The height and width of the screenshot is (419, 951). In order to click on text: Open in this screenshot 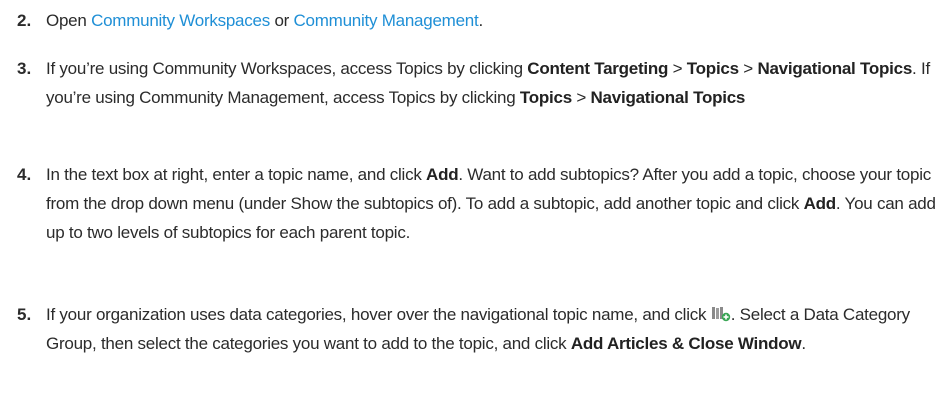, I will do `click(69, 20)`.